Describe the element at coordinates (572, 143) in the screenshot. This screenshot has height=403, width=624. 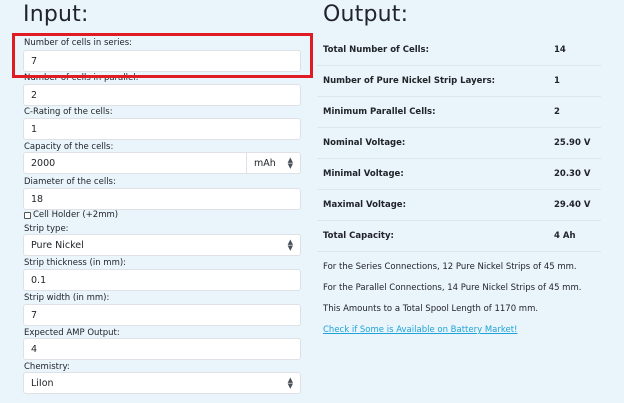
I see `output-value: 25.90 V` at that location.